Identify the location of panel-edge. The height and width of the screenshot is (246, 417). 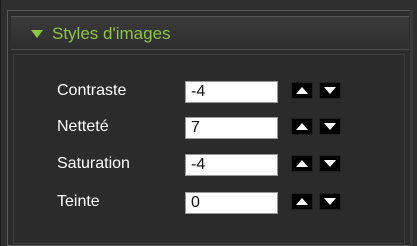
(411, 128).